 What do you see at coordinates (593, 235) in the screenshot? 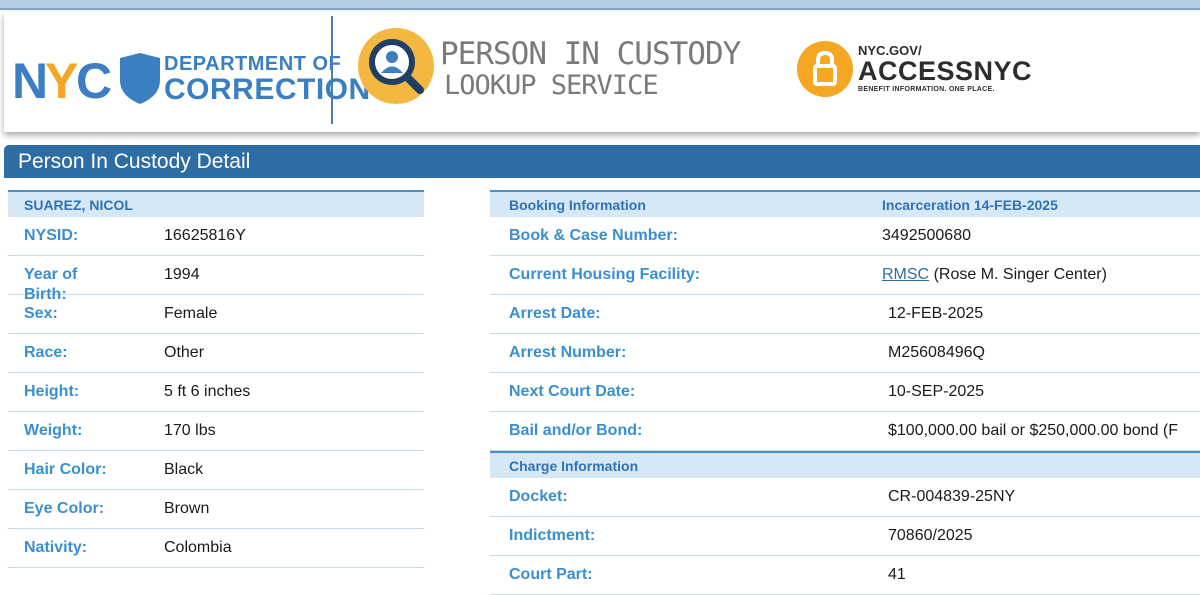
I see `book-case-number-label: Book & Case Number:` at bounding box center [593, 235].